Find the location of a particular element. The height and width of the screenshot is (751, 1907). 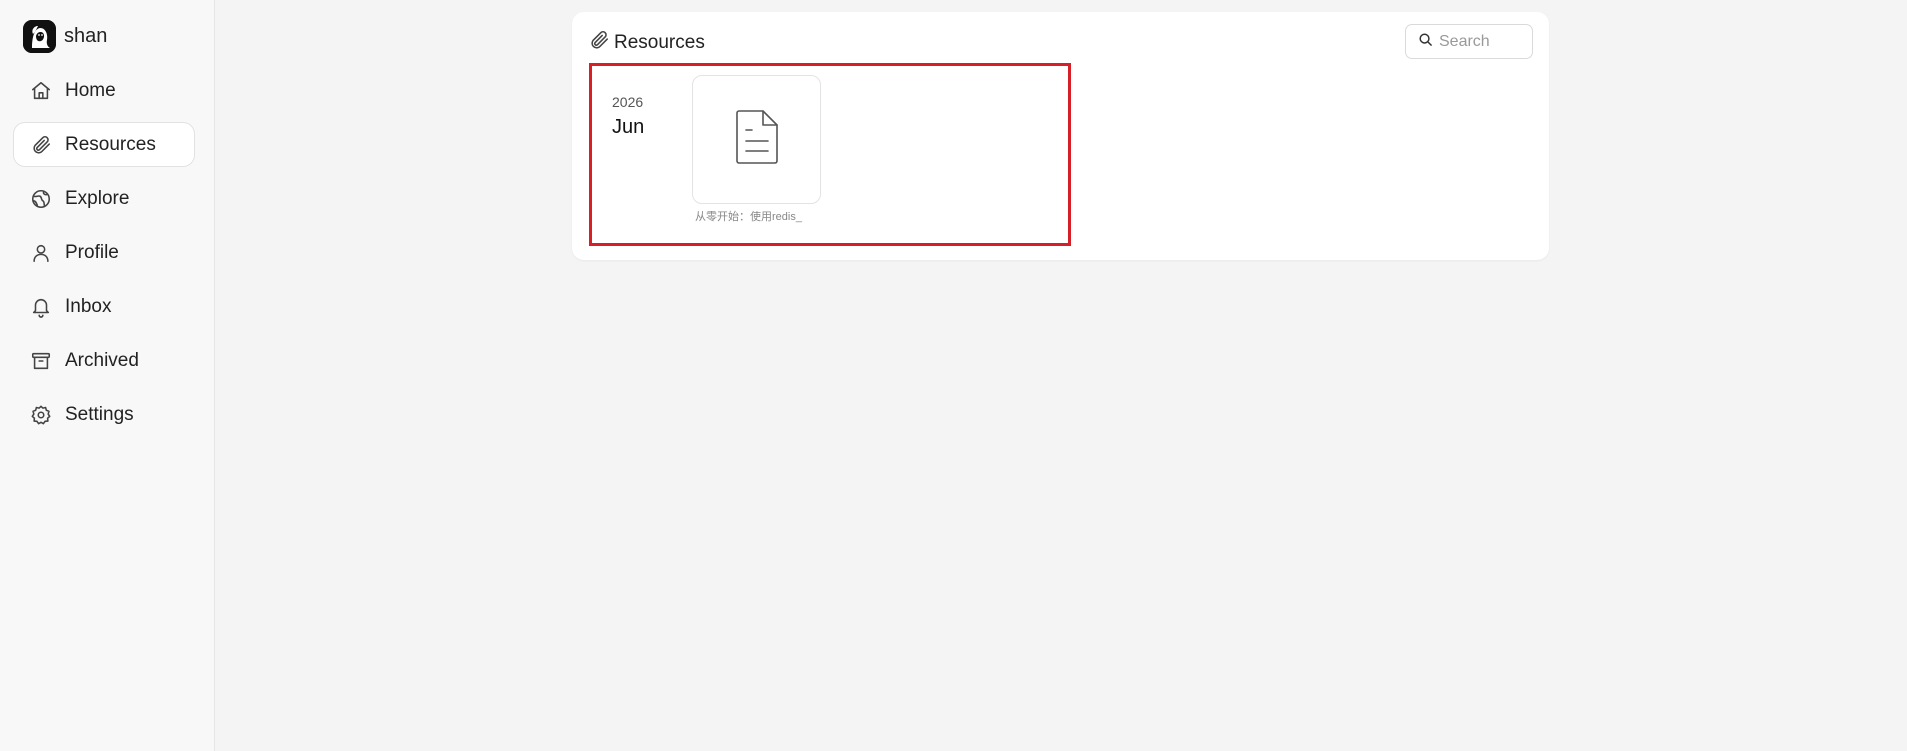

sidebar-item-settings: Settings is located at coordinates (104, 414).